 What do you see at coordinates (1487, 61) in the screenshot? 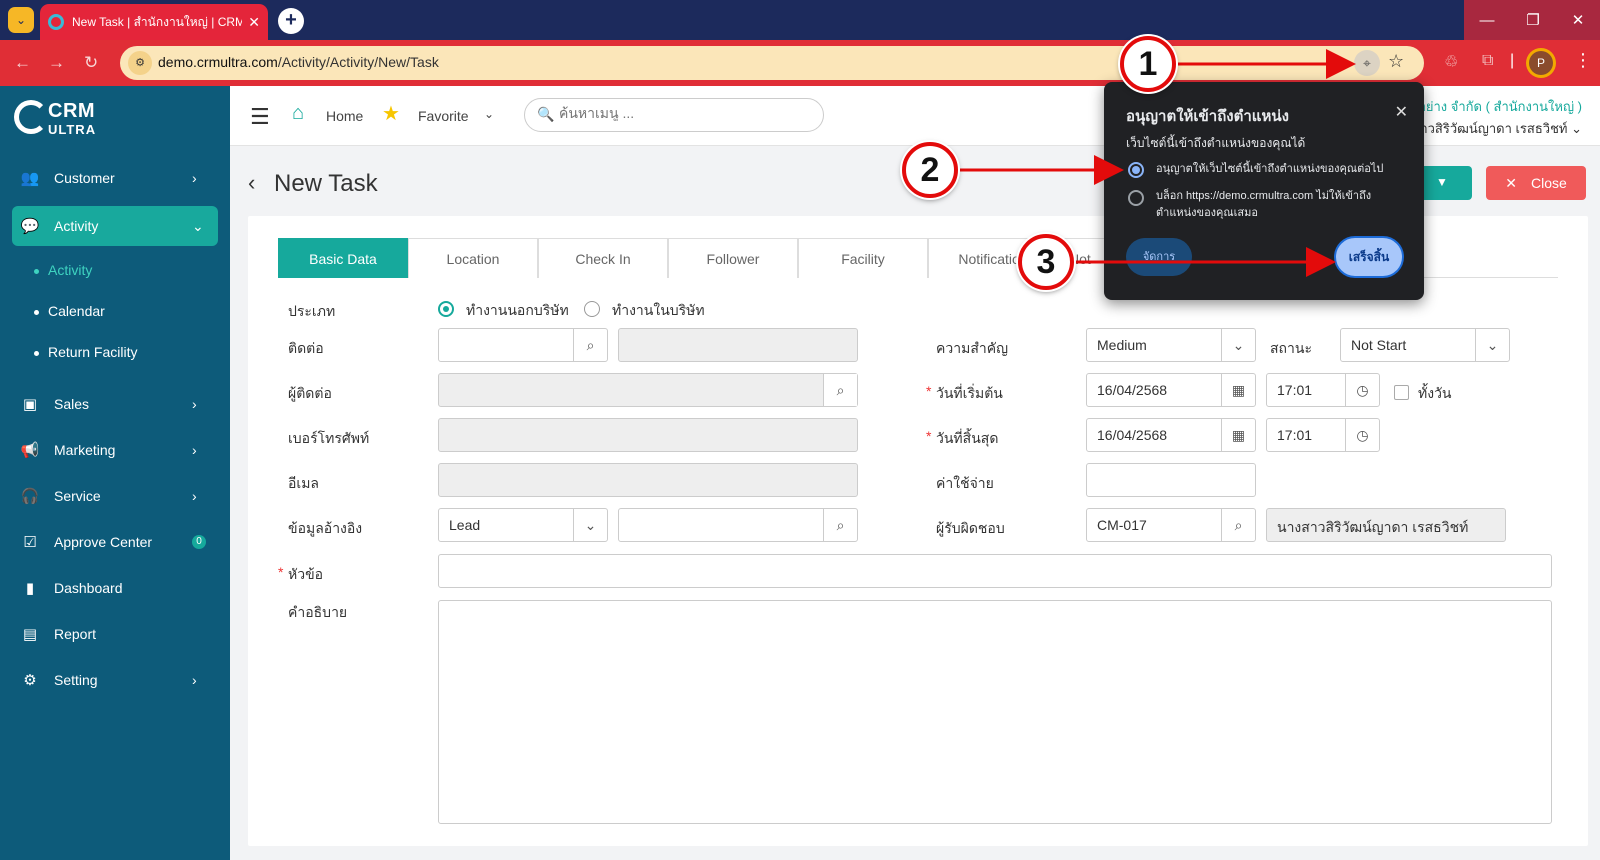
I see `extensions-puzzle-icon: ⧉` at bounding box center [1487, 61].